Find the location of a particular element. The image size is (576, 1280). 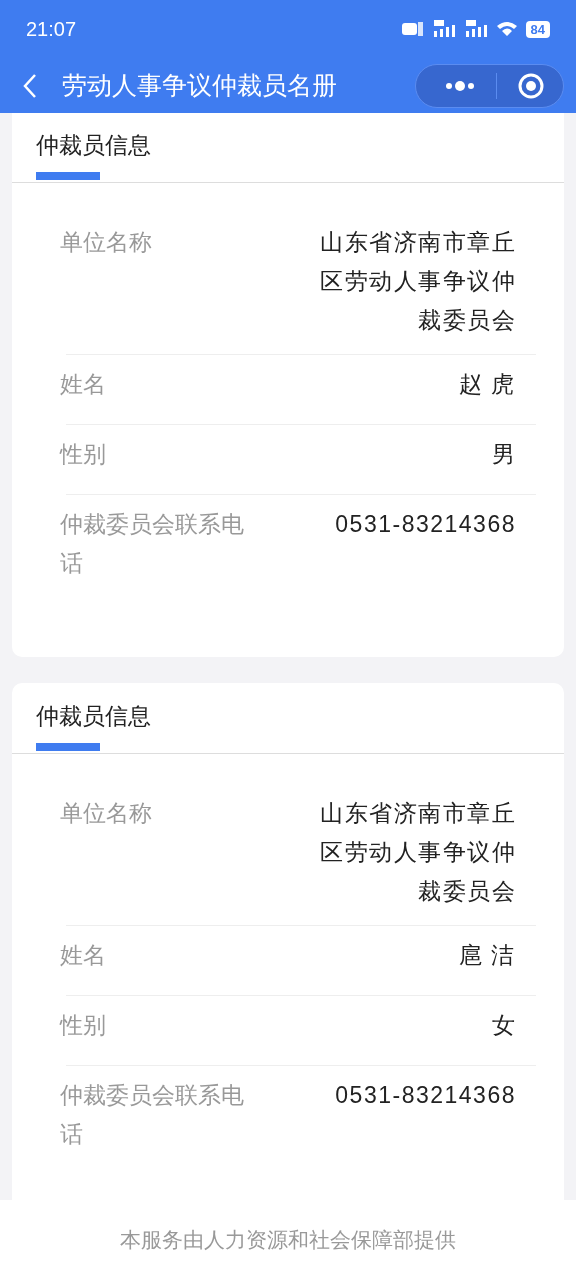

status-time: 21:07 is located at coordinates (51, 29).